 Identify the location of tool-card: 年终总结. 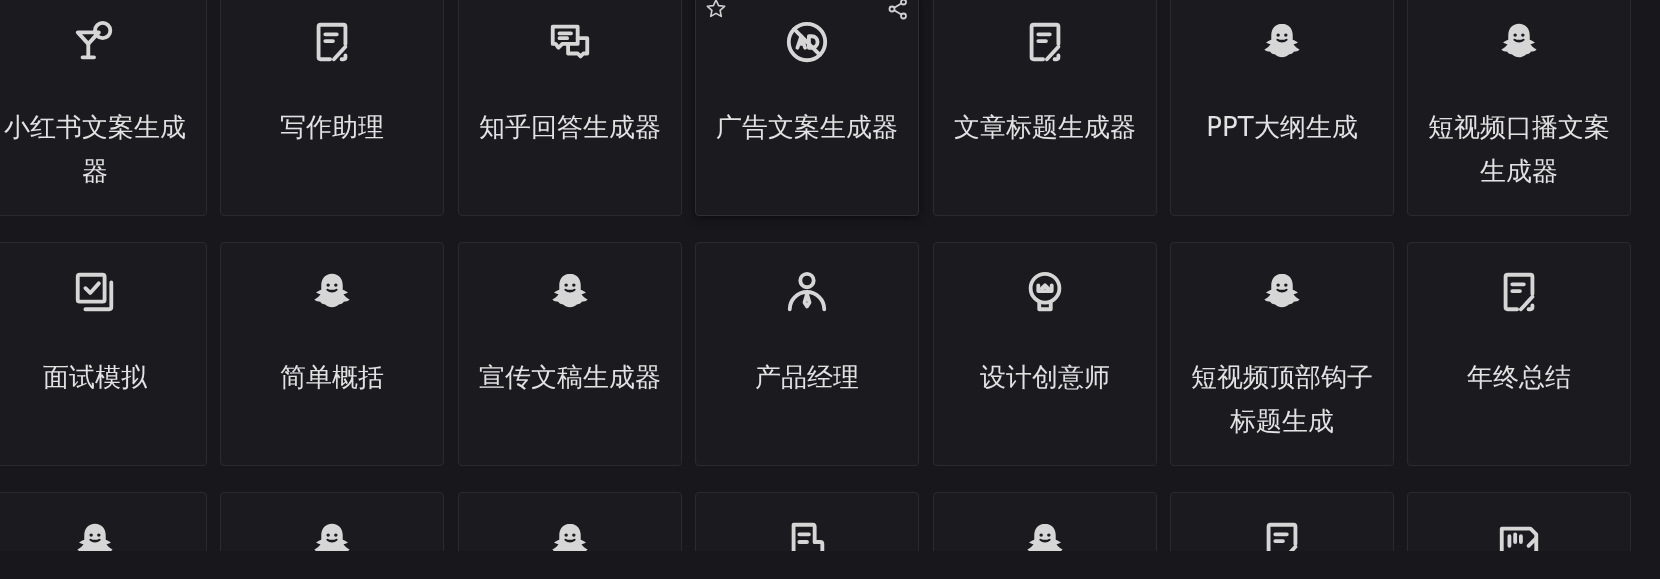
(1519, 354).